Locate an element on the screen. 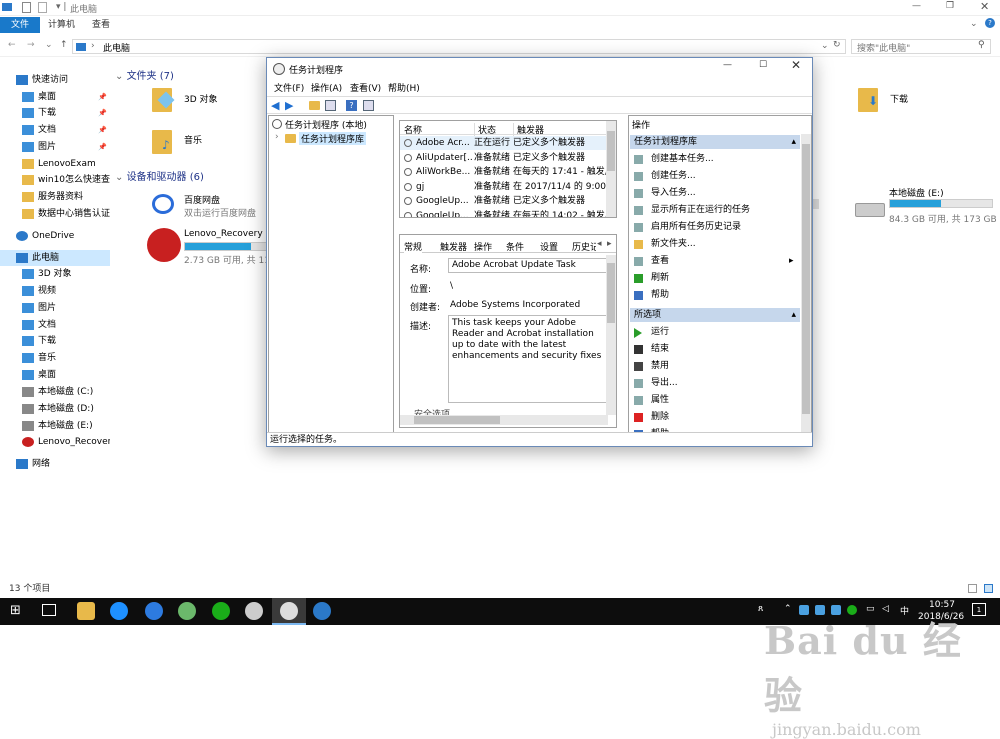  dialog-minimize-button: — is located at coordinates (727, 65).